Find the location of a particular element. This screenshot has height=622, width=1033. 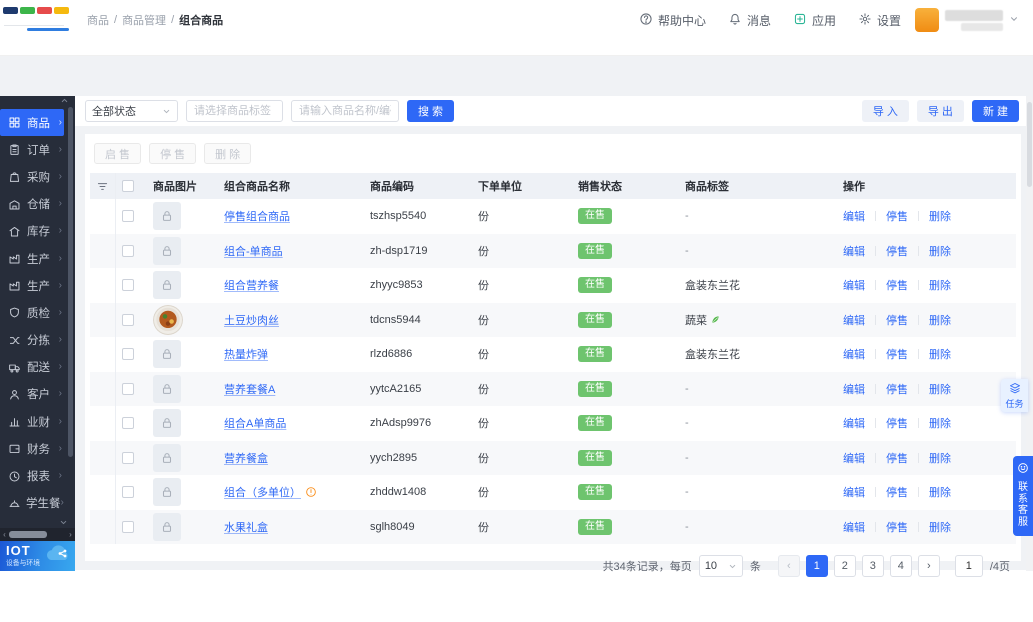

column-filter-icon is located at coordinates (103, 186).